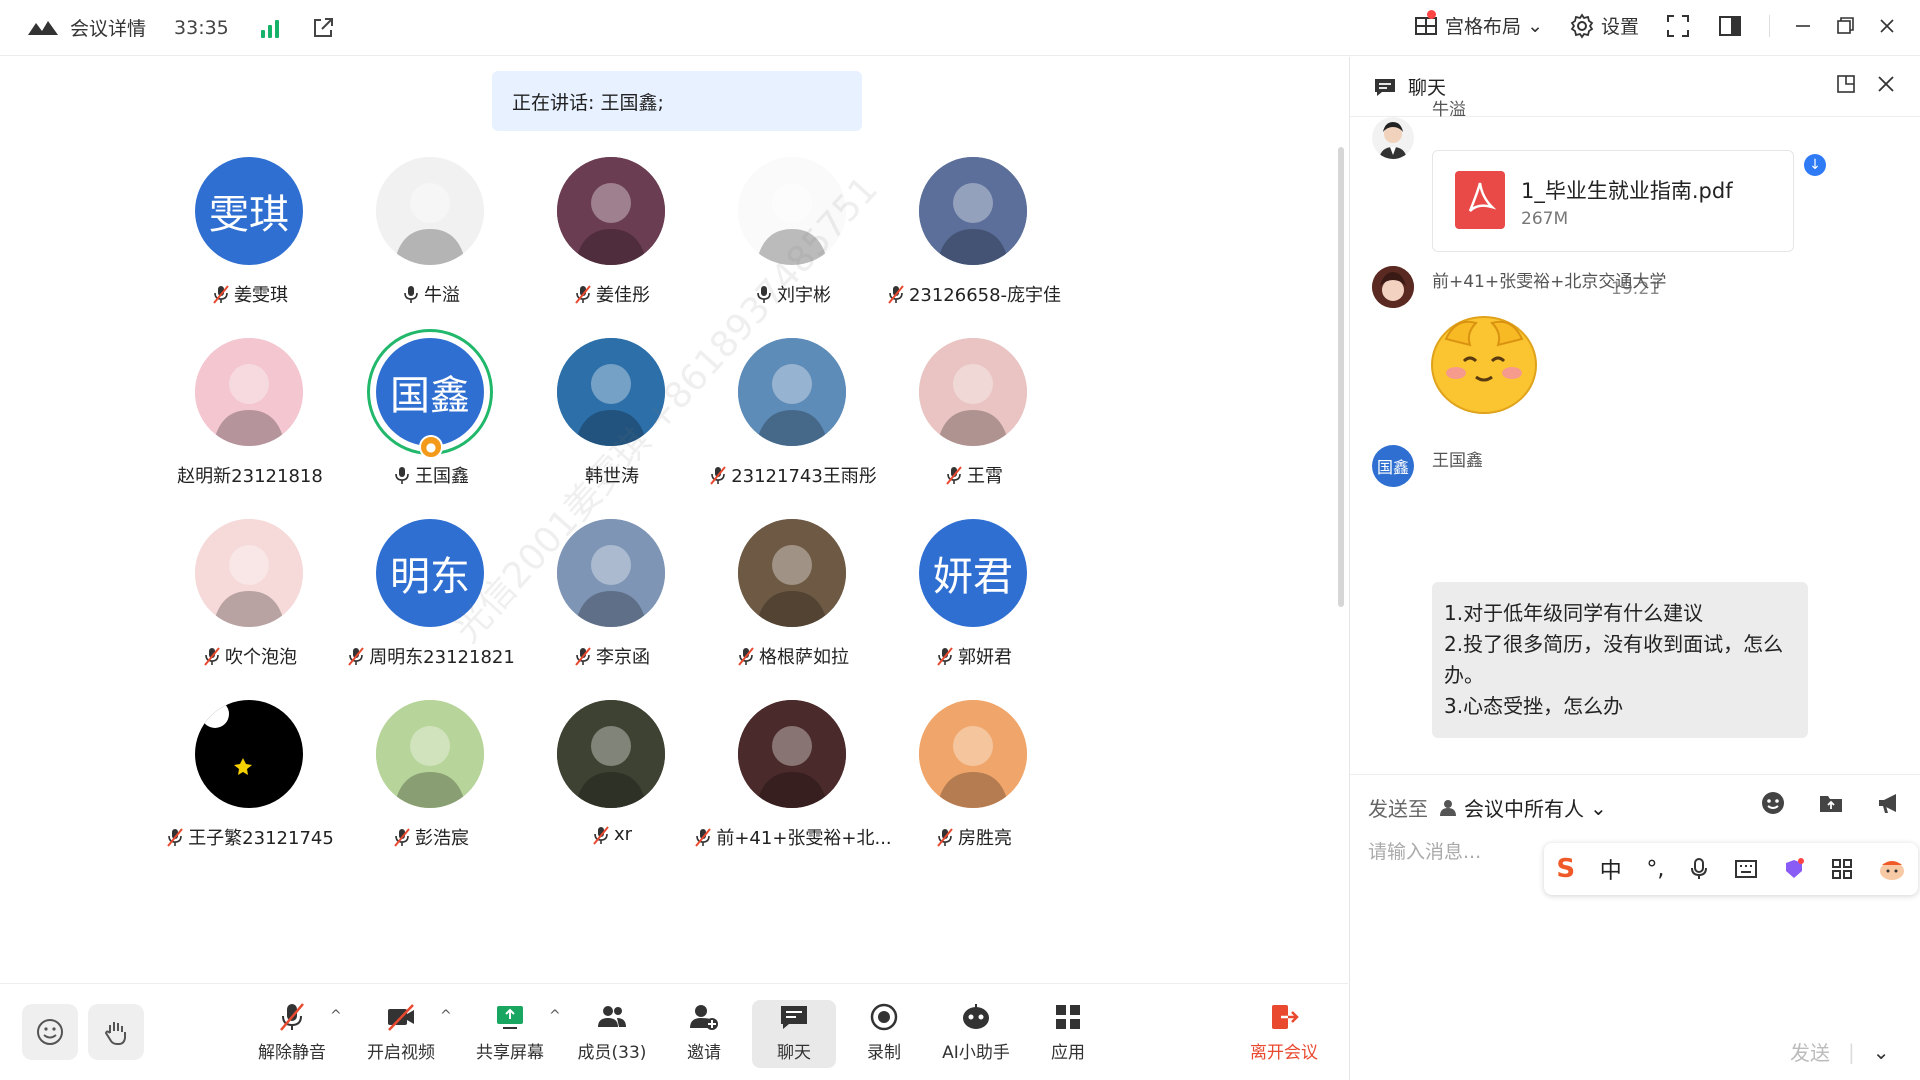 This screenshot has height=1080, width=1920. I want to click on apps-label: 应用, so click(1068, 1053).